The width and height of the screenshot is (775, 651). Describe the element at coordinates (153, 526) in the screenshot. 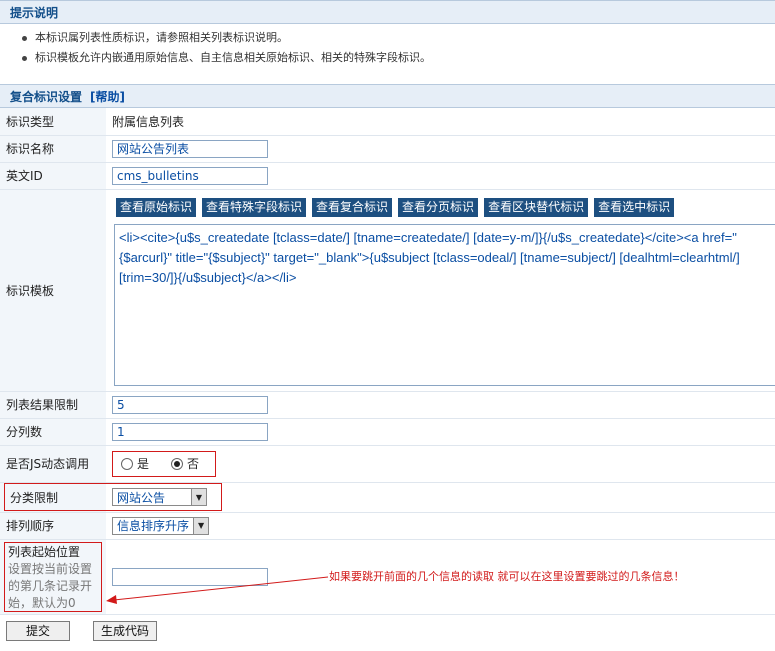

I see `order-select-value: 信息排序升序` at that location.